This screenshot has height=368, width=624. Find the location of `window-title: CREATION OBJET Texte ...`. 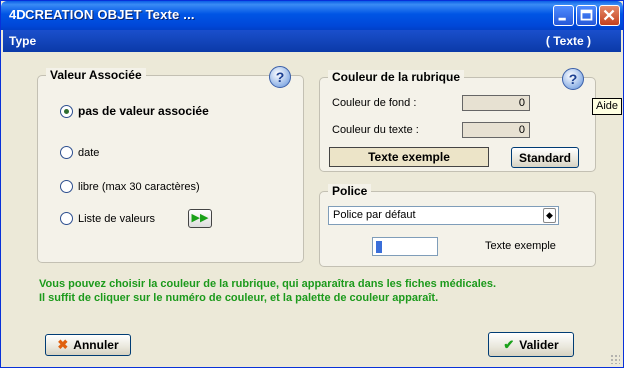

window-title: CREATION OBJET Texte ... is located at coordinates (110, 14).